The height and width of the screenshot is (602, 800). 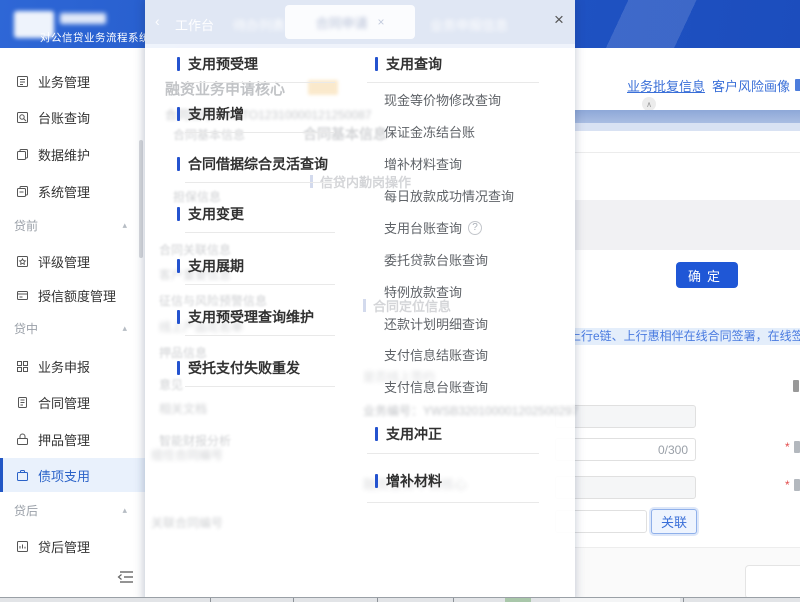 I want to click on sidebar-section-postloan: 贷后 ▴, so click(x=72, y=510).